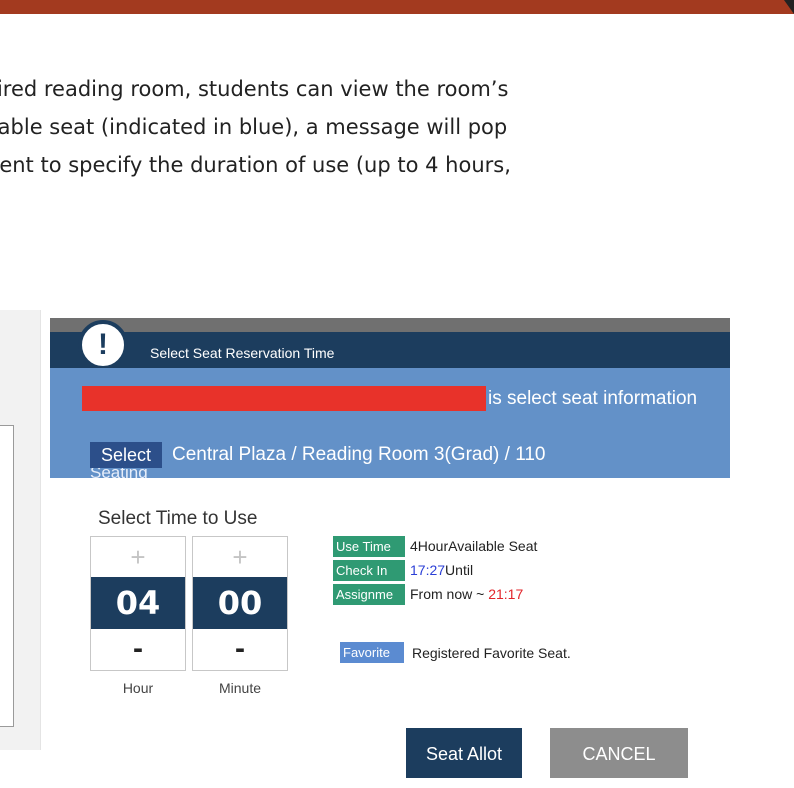  Describe the element at coordinates (449, 594) in the screenshot. I see `assignment-prefix: From now ~` at that location.